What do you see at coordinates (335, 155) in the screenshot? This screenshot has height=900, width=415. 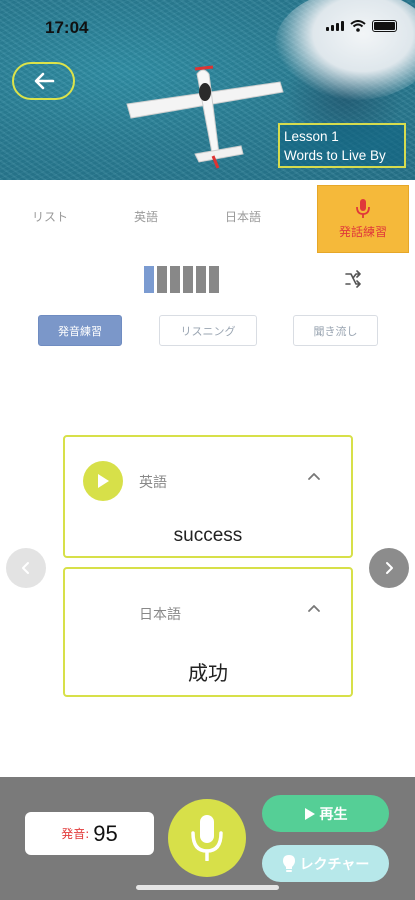 I see `lesson-title: Words to Live By` at bounding box center [335, 155].